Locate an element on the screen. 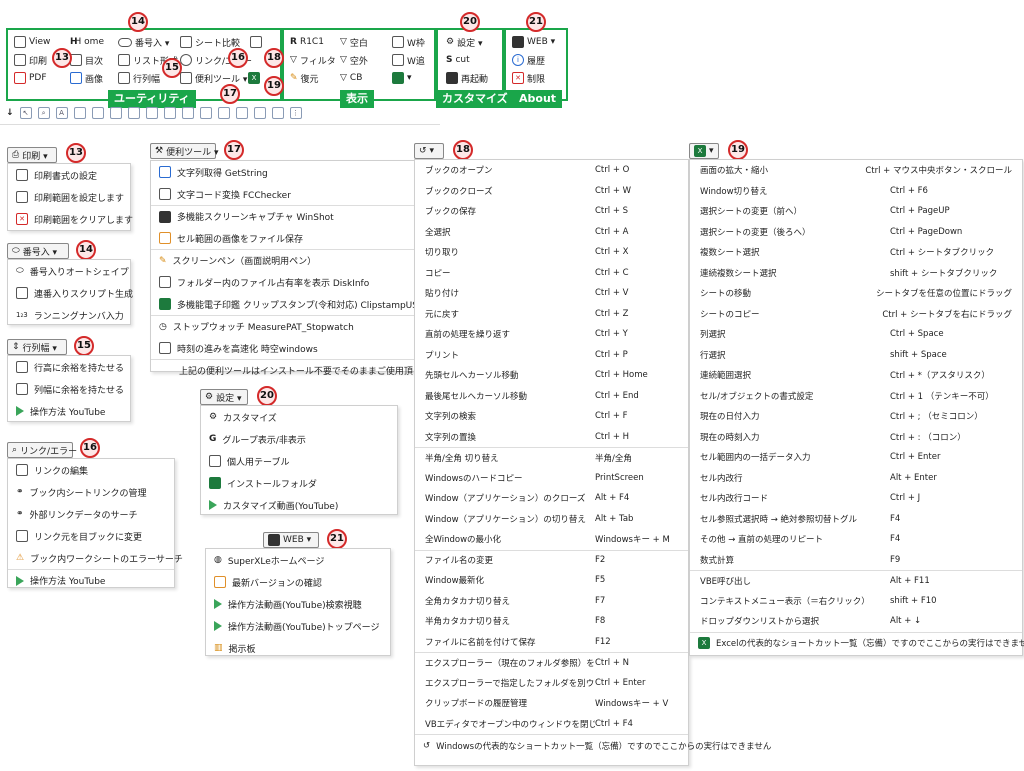  print-button: 印刷 is located at coordinates (30, 60).